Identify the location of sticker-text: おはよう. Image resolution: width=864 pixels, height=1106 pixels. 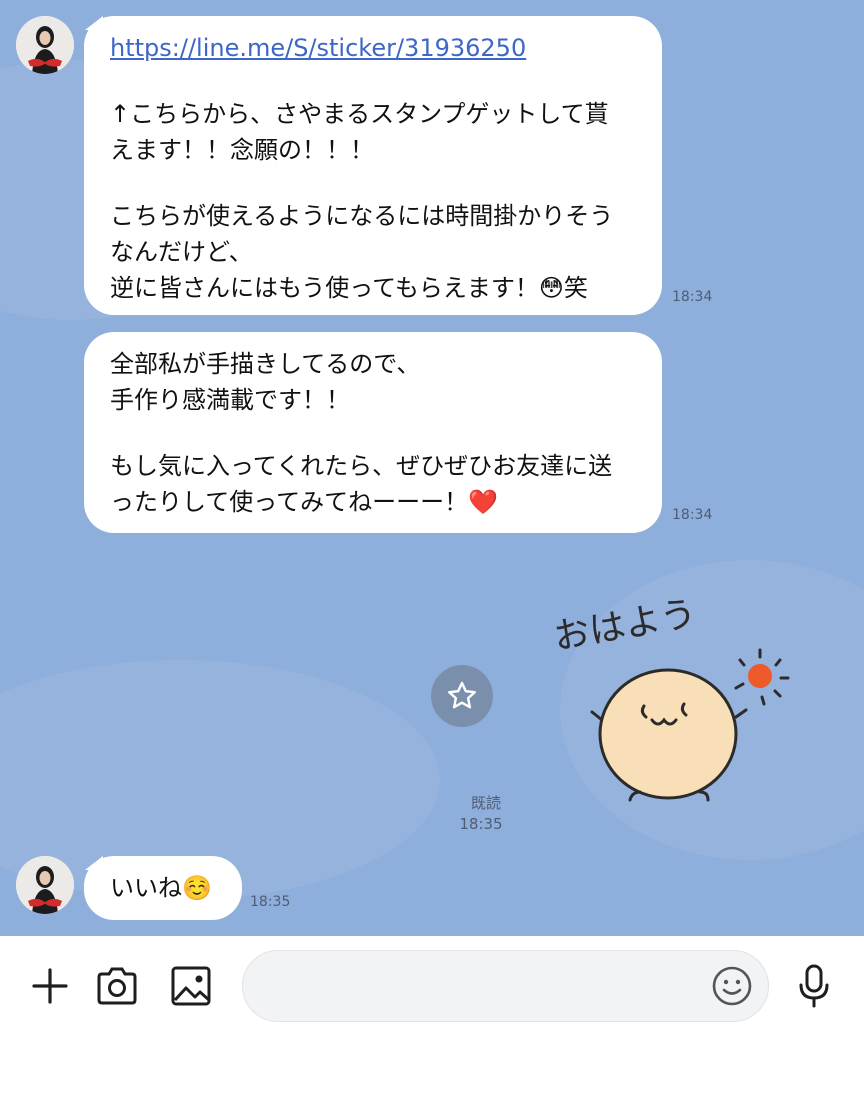
(625, 625).